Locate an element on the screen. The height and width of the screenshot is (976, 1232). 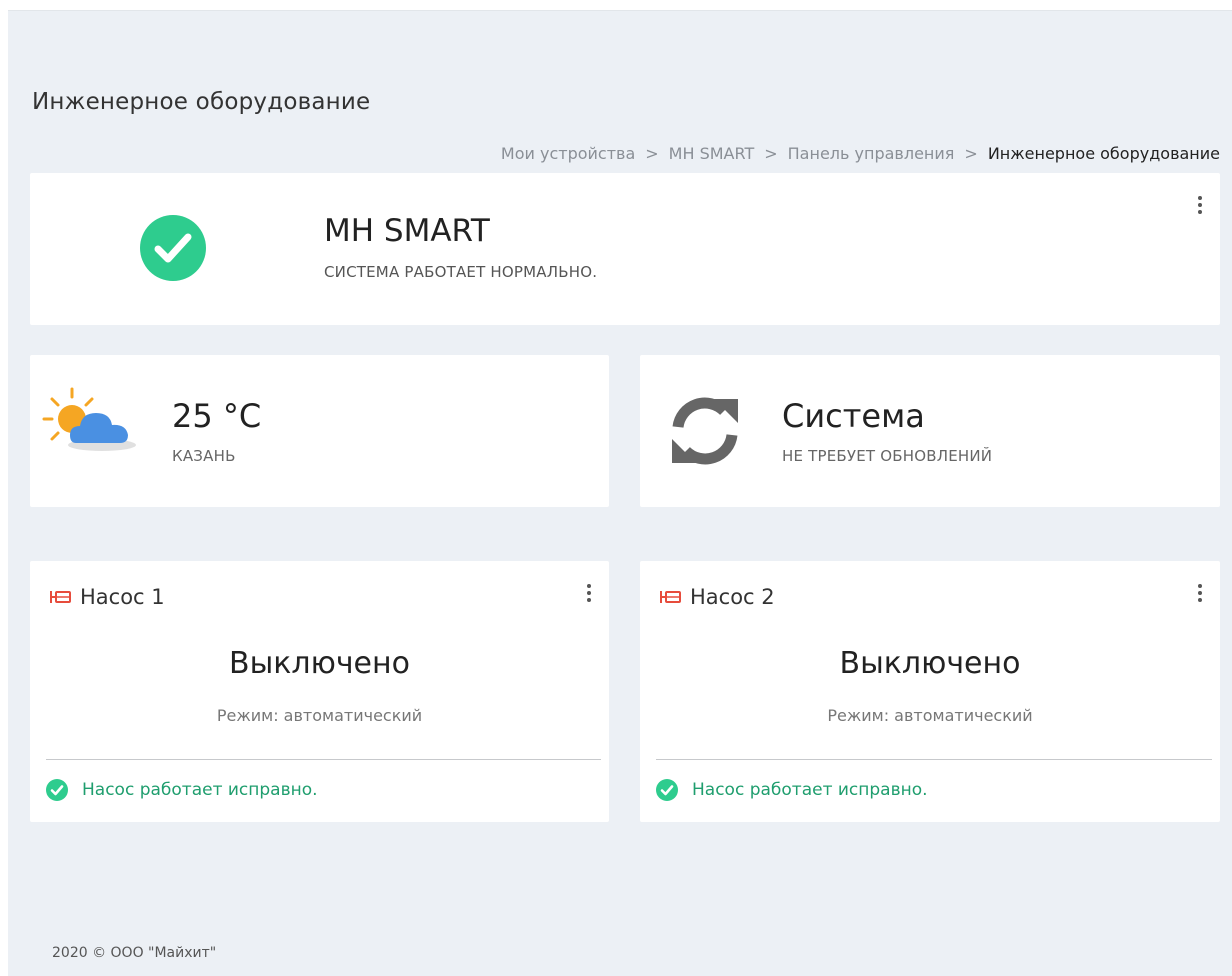
device-name: MH SMART is located at coordinates (407, 231).